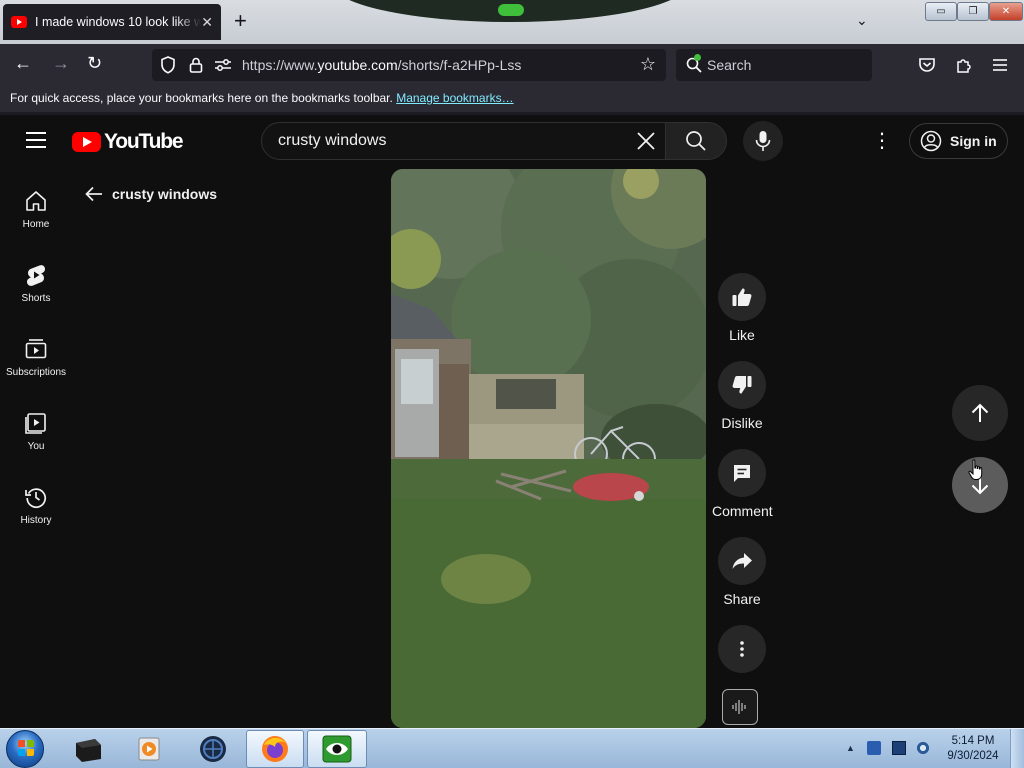 The width and height of the screenshot is (1024, 768). I want to click on close-window-button: ✕, so click(1006, 11).